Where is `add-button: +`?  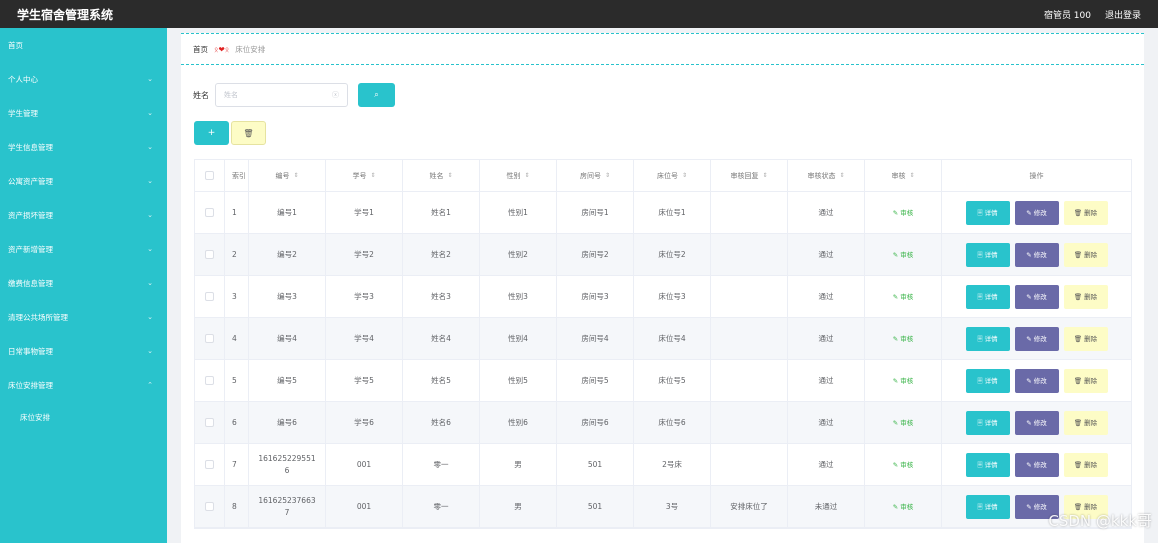 add-button: + is located at coordinates (211, 133).